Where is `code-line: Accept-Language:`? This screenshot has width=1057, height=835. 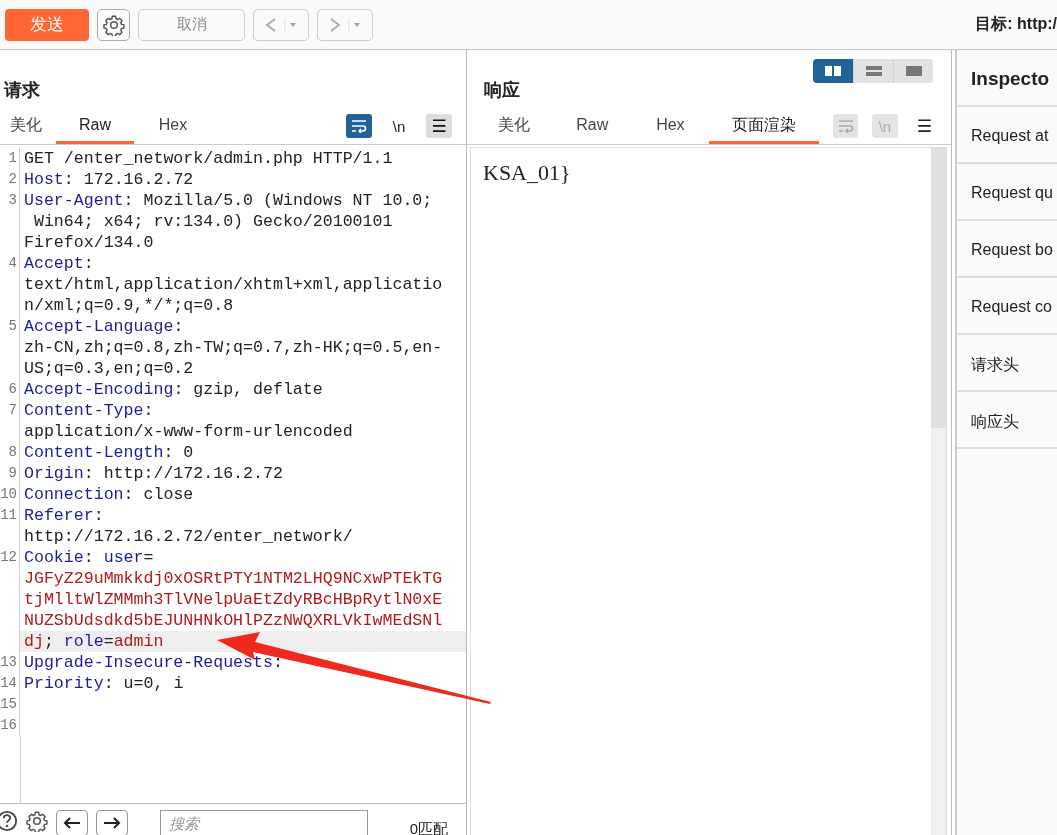
code-line: Accept-Language: is located at coordinates (104, 326).